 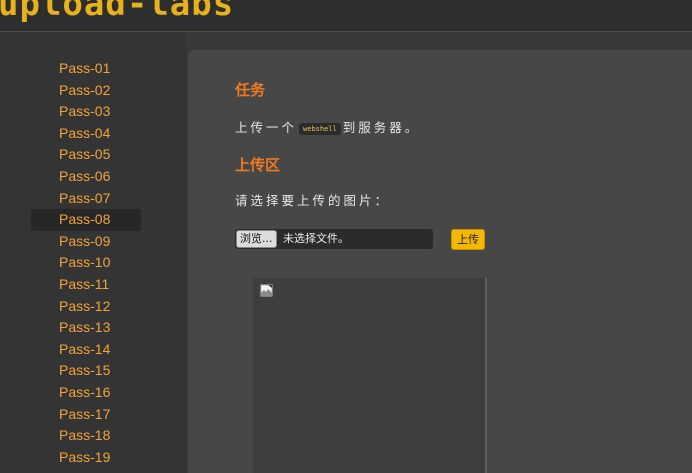 I want to click on sidebar-item-pass-05: Pass-05, so click(x=93, y=155).